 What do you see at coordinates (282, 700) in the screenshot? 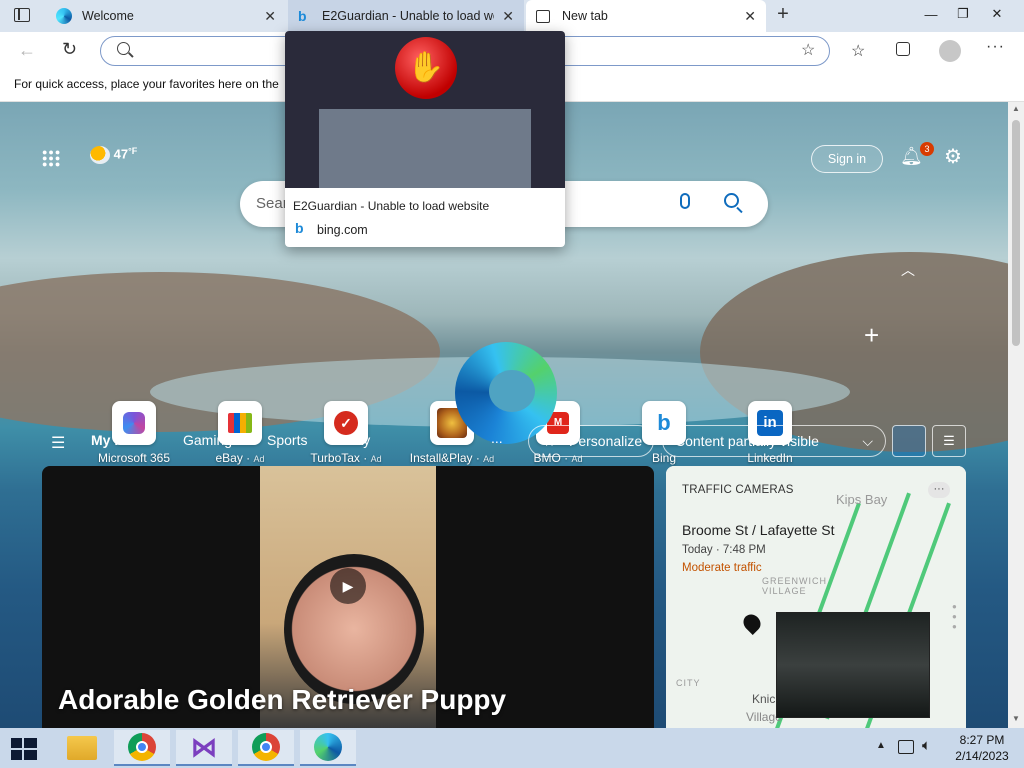
I see `video-title: Adorable Golden Retriever Puppy` at bounding box center [282, 700].